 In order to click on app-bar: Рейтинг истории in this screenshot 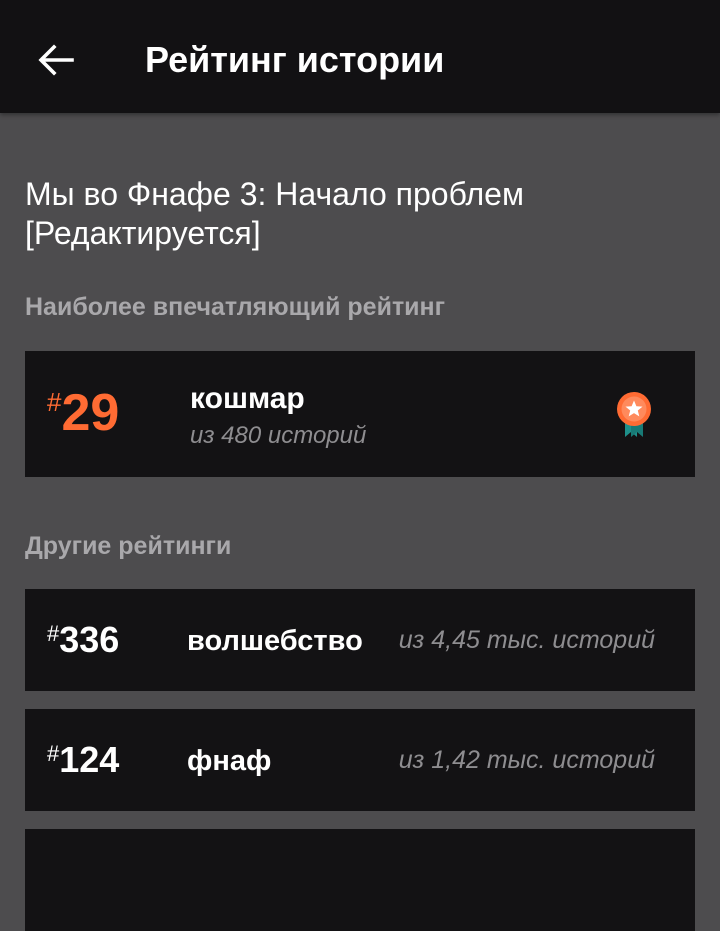, I will do `click(360, 56)`.